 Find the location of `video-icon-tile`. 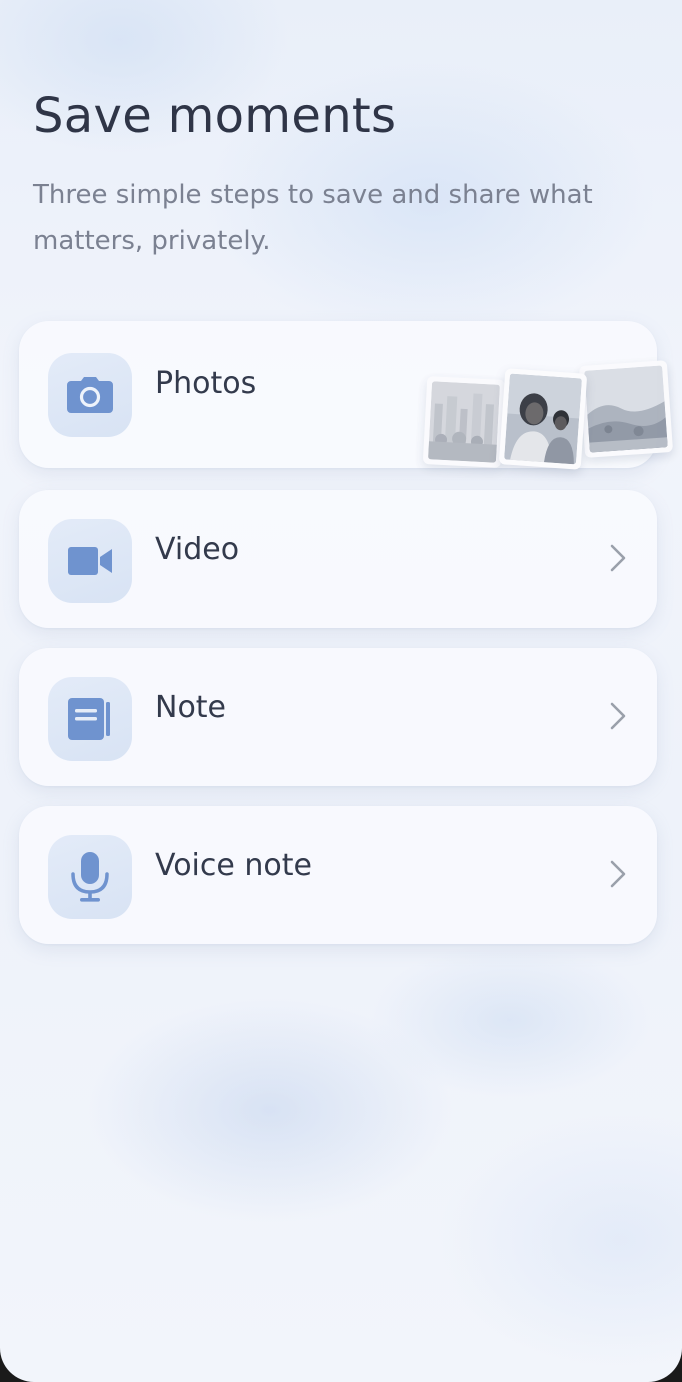

video-icon-tile is located at coordinates (90, 561).